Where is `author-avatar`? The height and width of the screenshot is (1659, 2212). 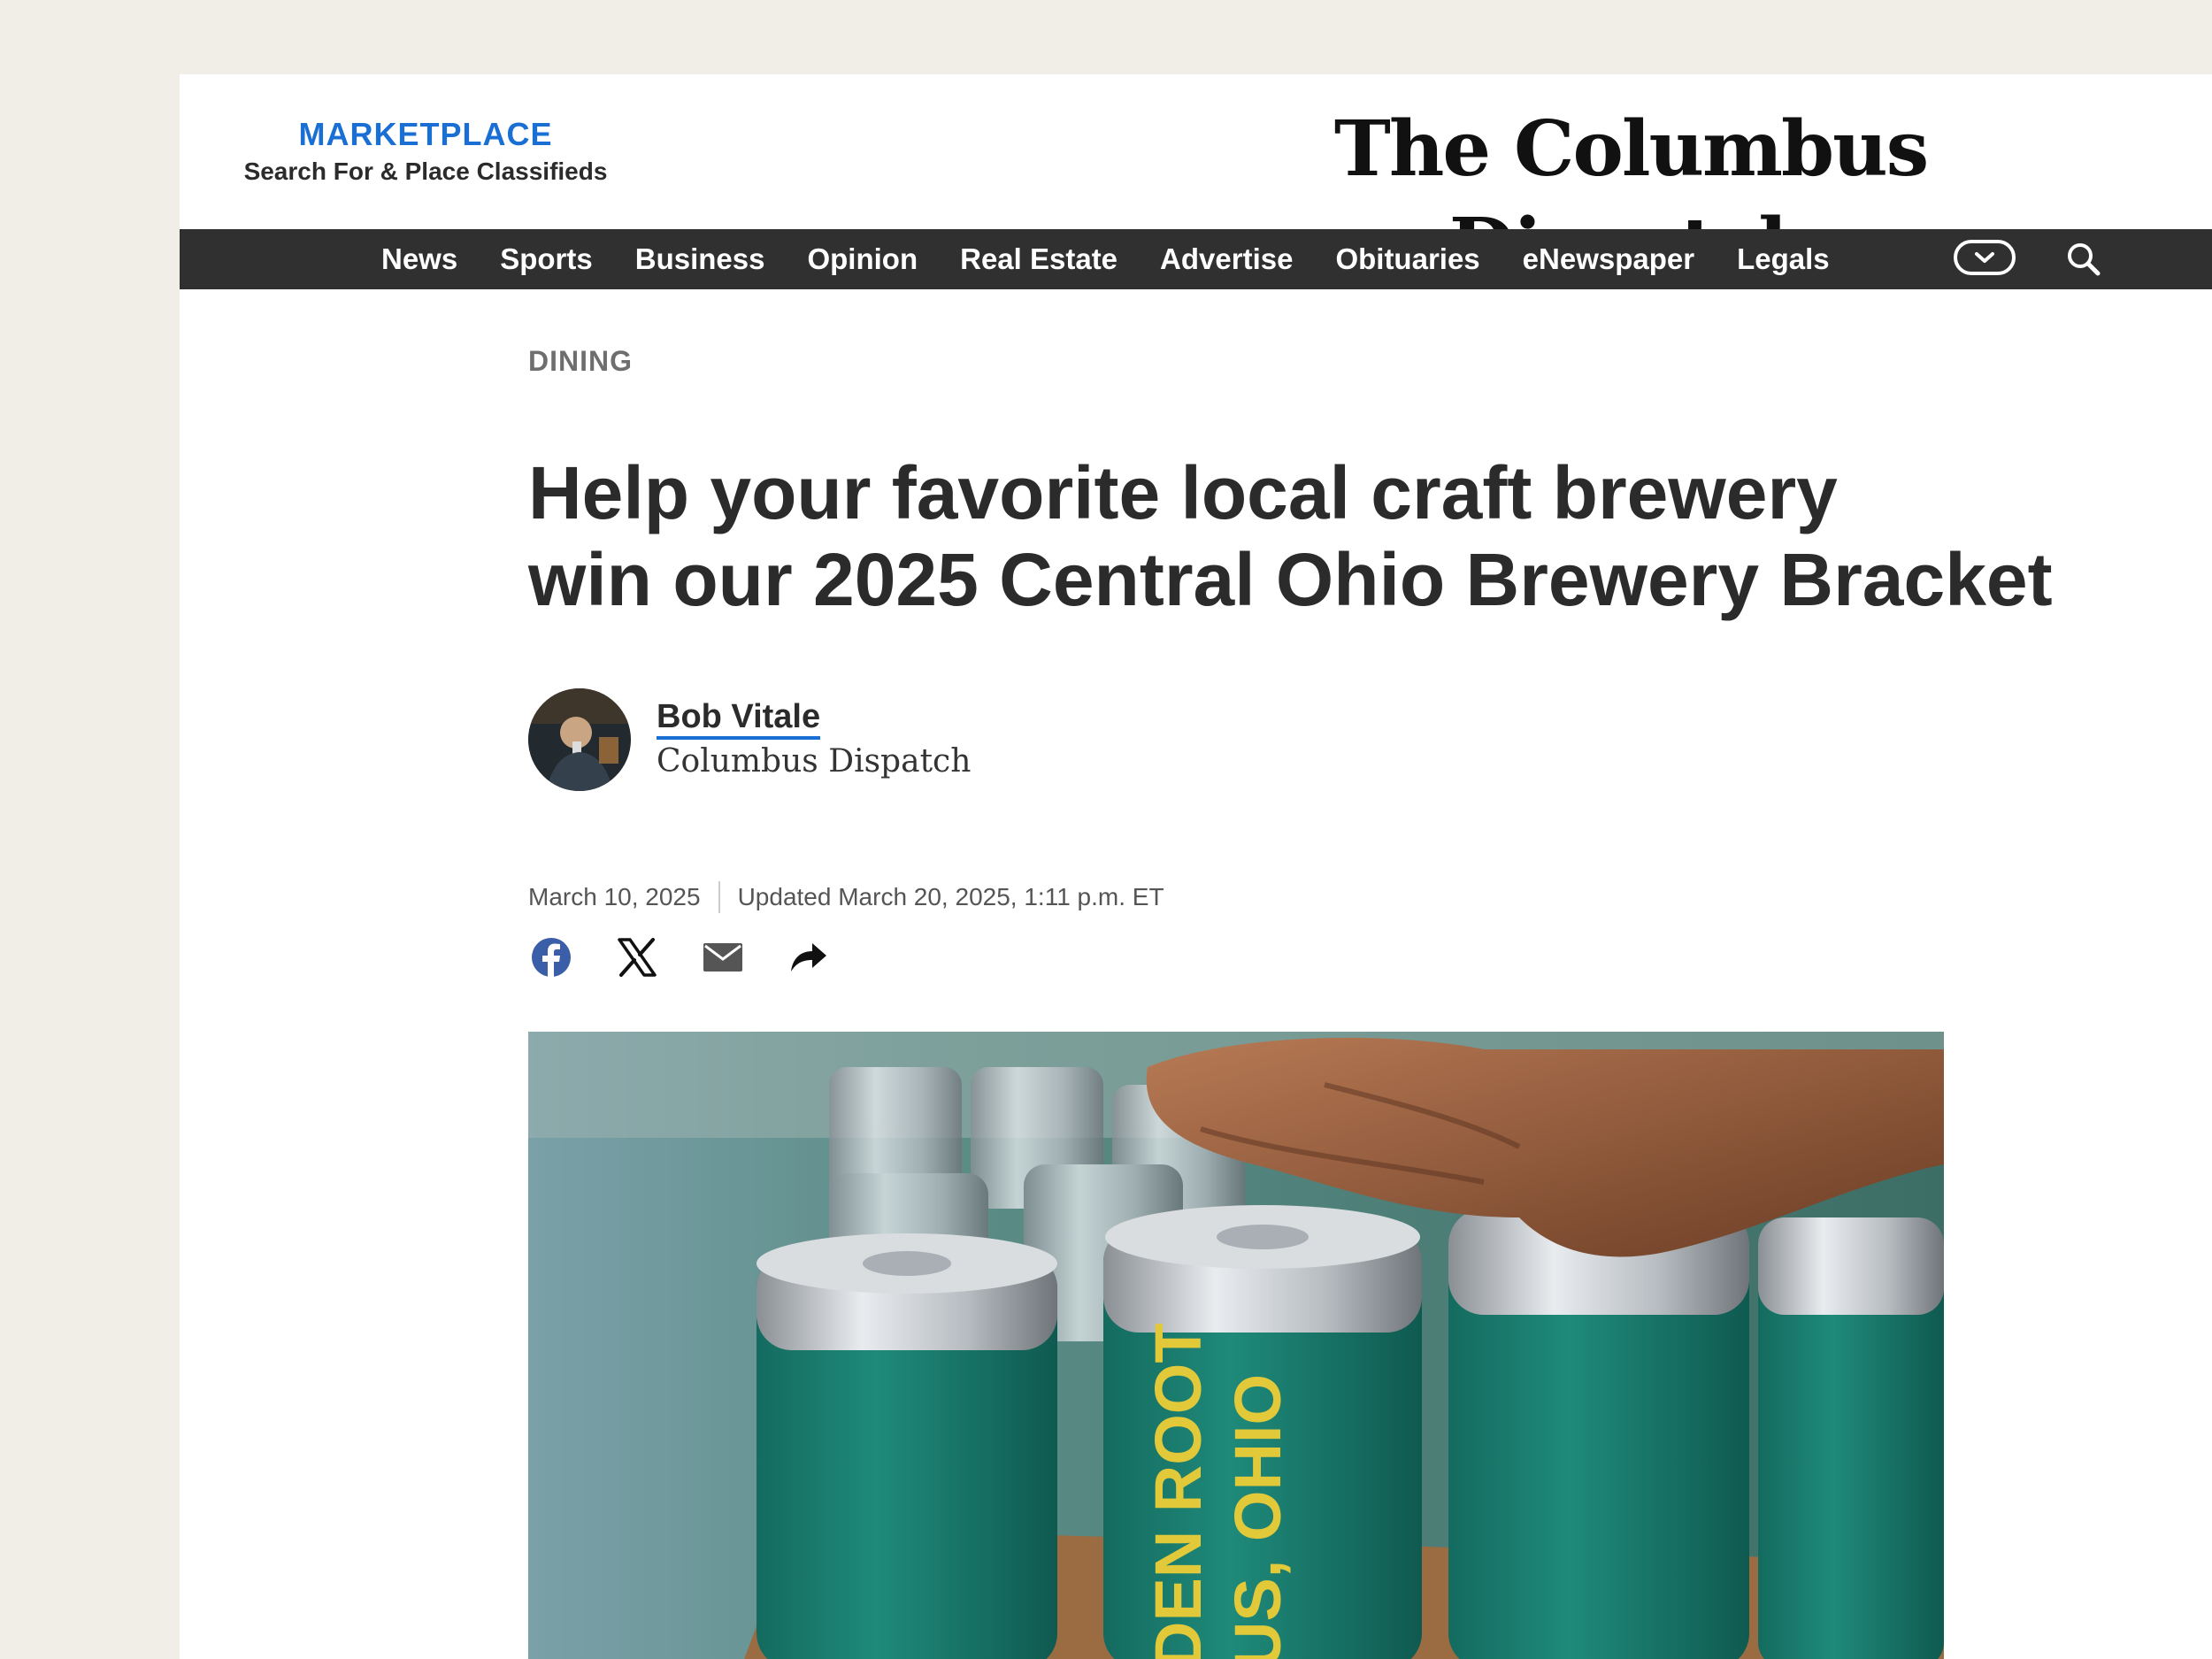 author-avatar is located at coordinates (580, 740).